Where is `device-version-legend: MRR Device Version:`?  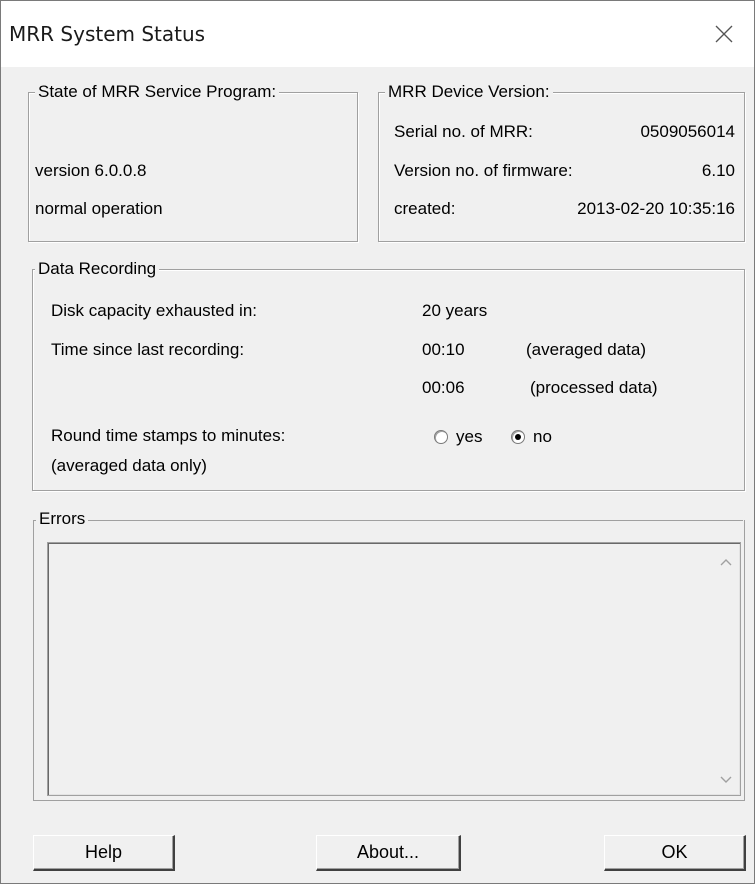
device-version-legend: MRR Device Version: is located at coordinates (469, 92).